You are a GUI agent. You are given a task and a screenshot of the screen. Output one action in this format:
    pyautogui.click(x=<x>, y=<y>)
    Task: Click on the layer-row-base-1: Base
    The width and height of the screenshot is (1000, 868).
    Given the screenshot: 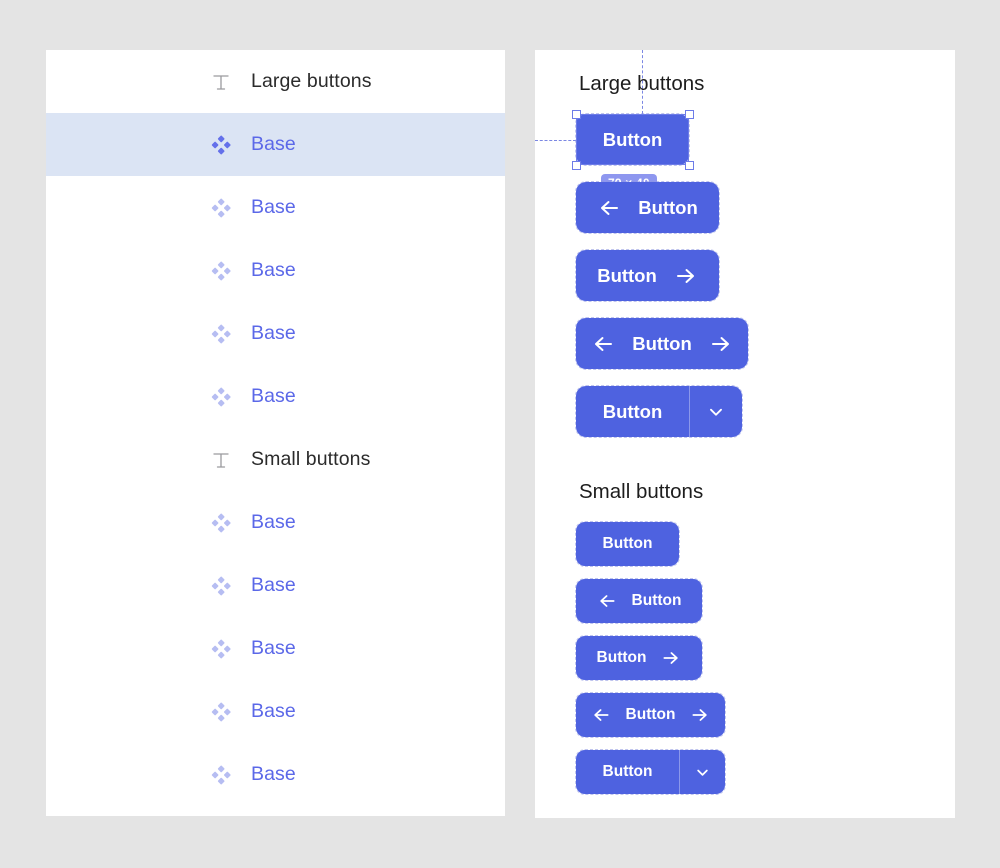 What is the action you would take?
    pyautogui.click(x=275, y=144)
    